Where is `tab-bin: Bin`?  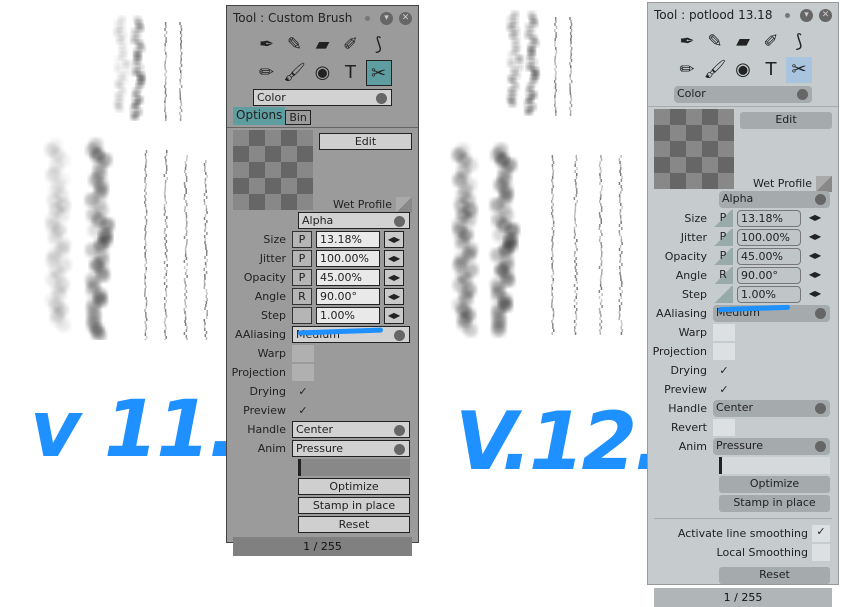 tab-bin: Bin is located at coordinates (298, 117).